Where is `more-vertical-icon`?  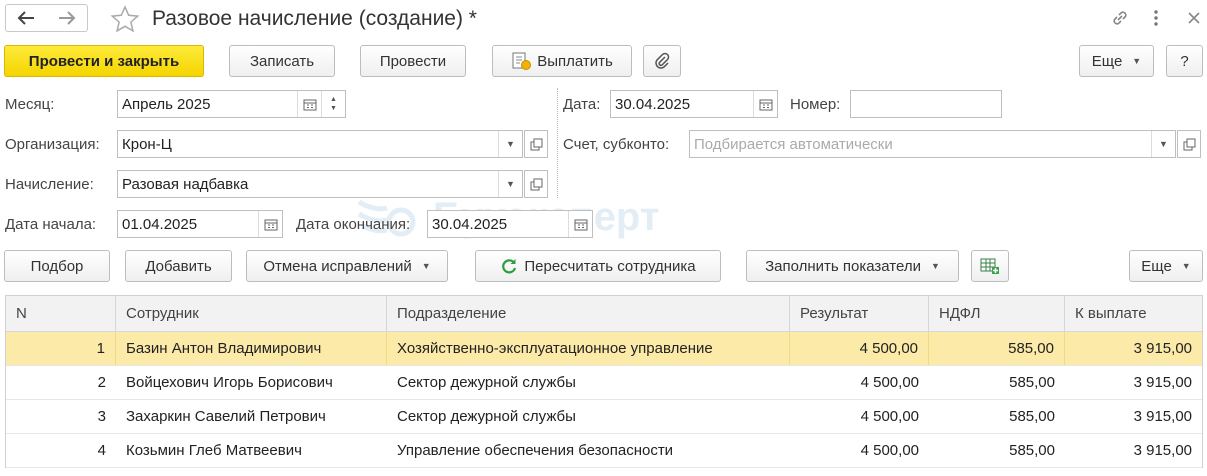
more-vertical-icon is located at coordinates (1156, 18).